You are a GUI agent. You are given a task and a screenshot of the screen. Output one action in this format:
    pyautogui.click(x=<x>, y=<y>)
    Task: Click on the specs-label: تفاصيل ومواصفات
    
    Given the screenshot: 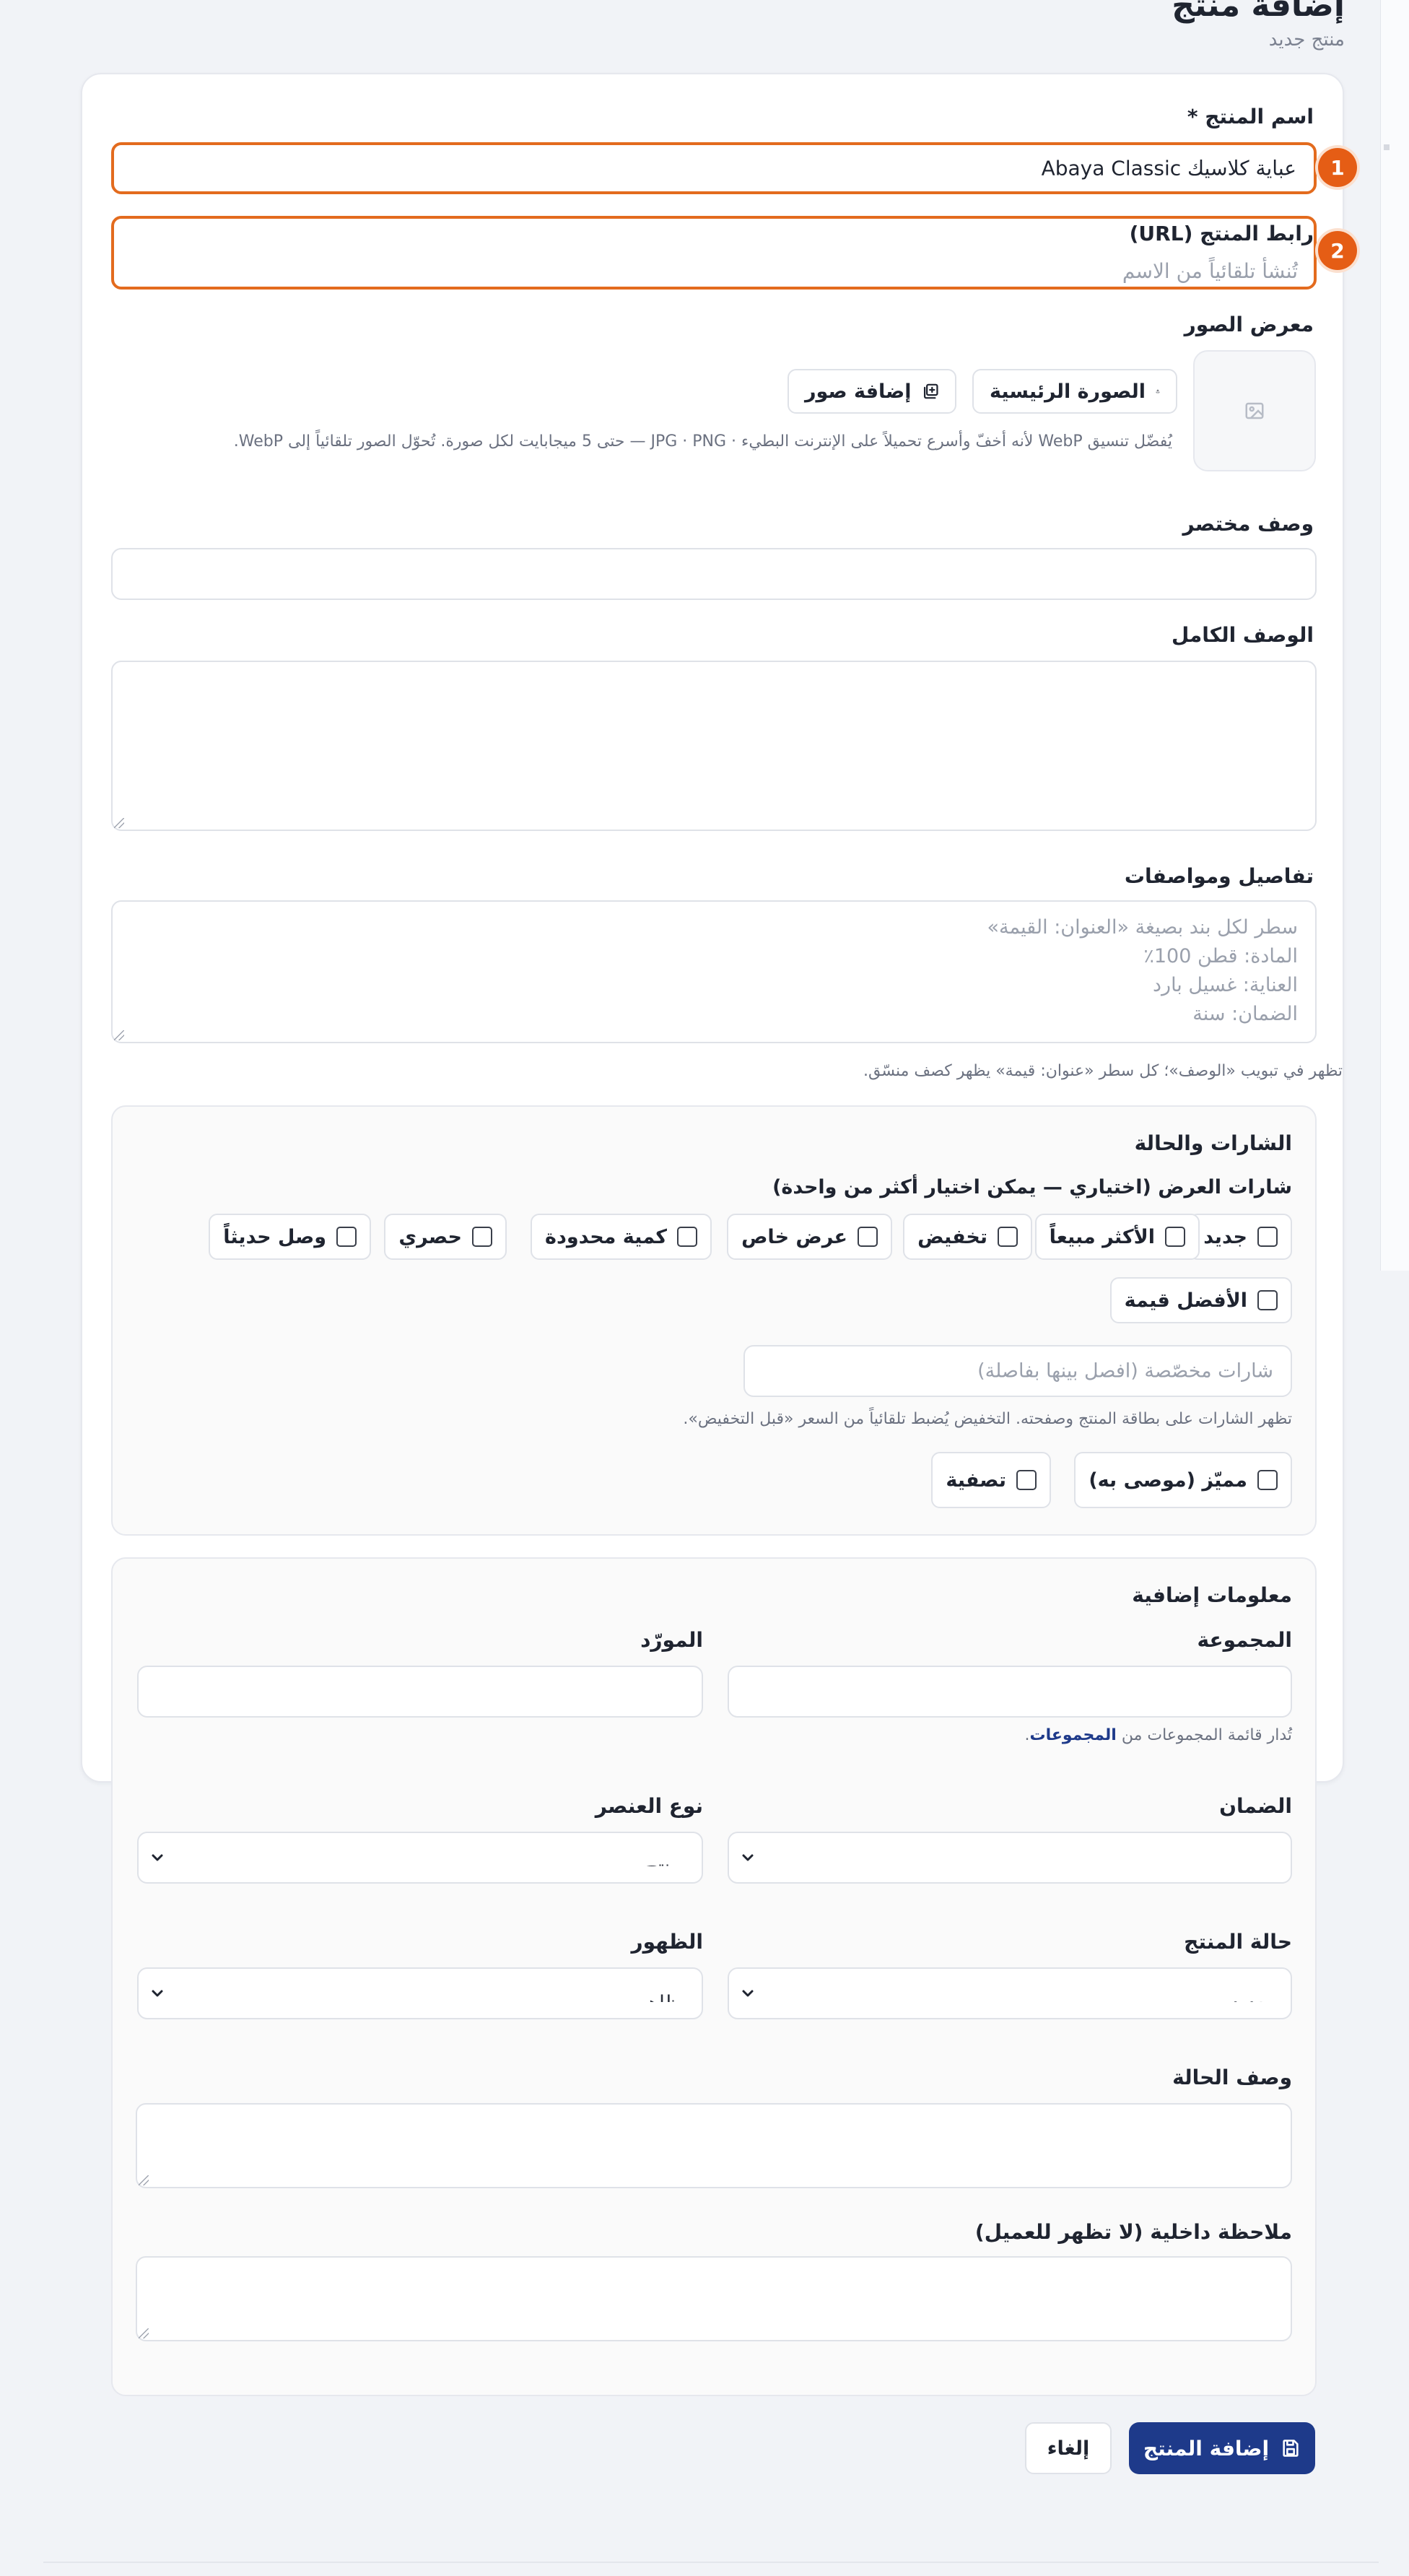 What is the action you would take?
    pyautogui.click(x=1219, y=876)
    